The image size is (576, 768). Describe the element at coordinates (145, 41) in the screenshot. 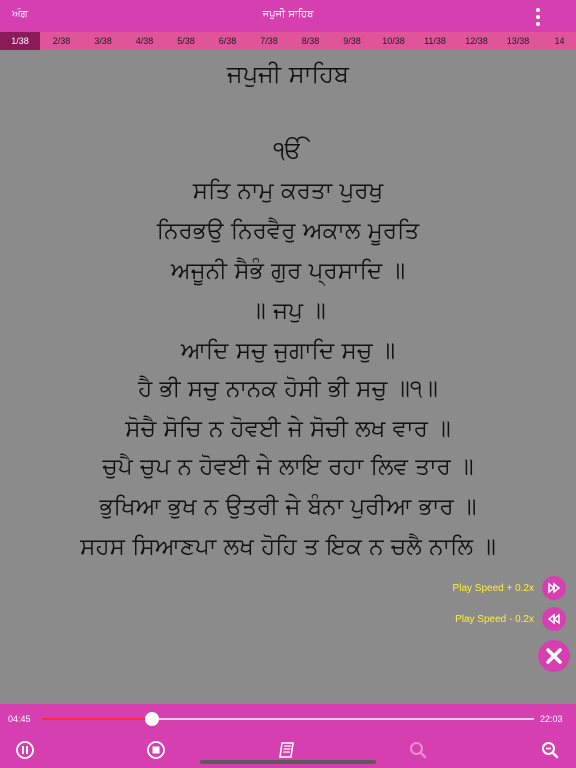

I see `tab-4: 4/38` at that location.